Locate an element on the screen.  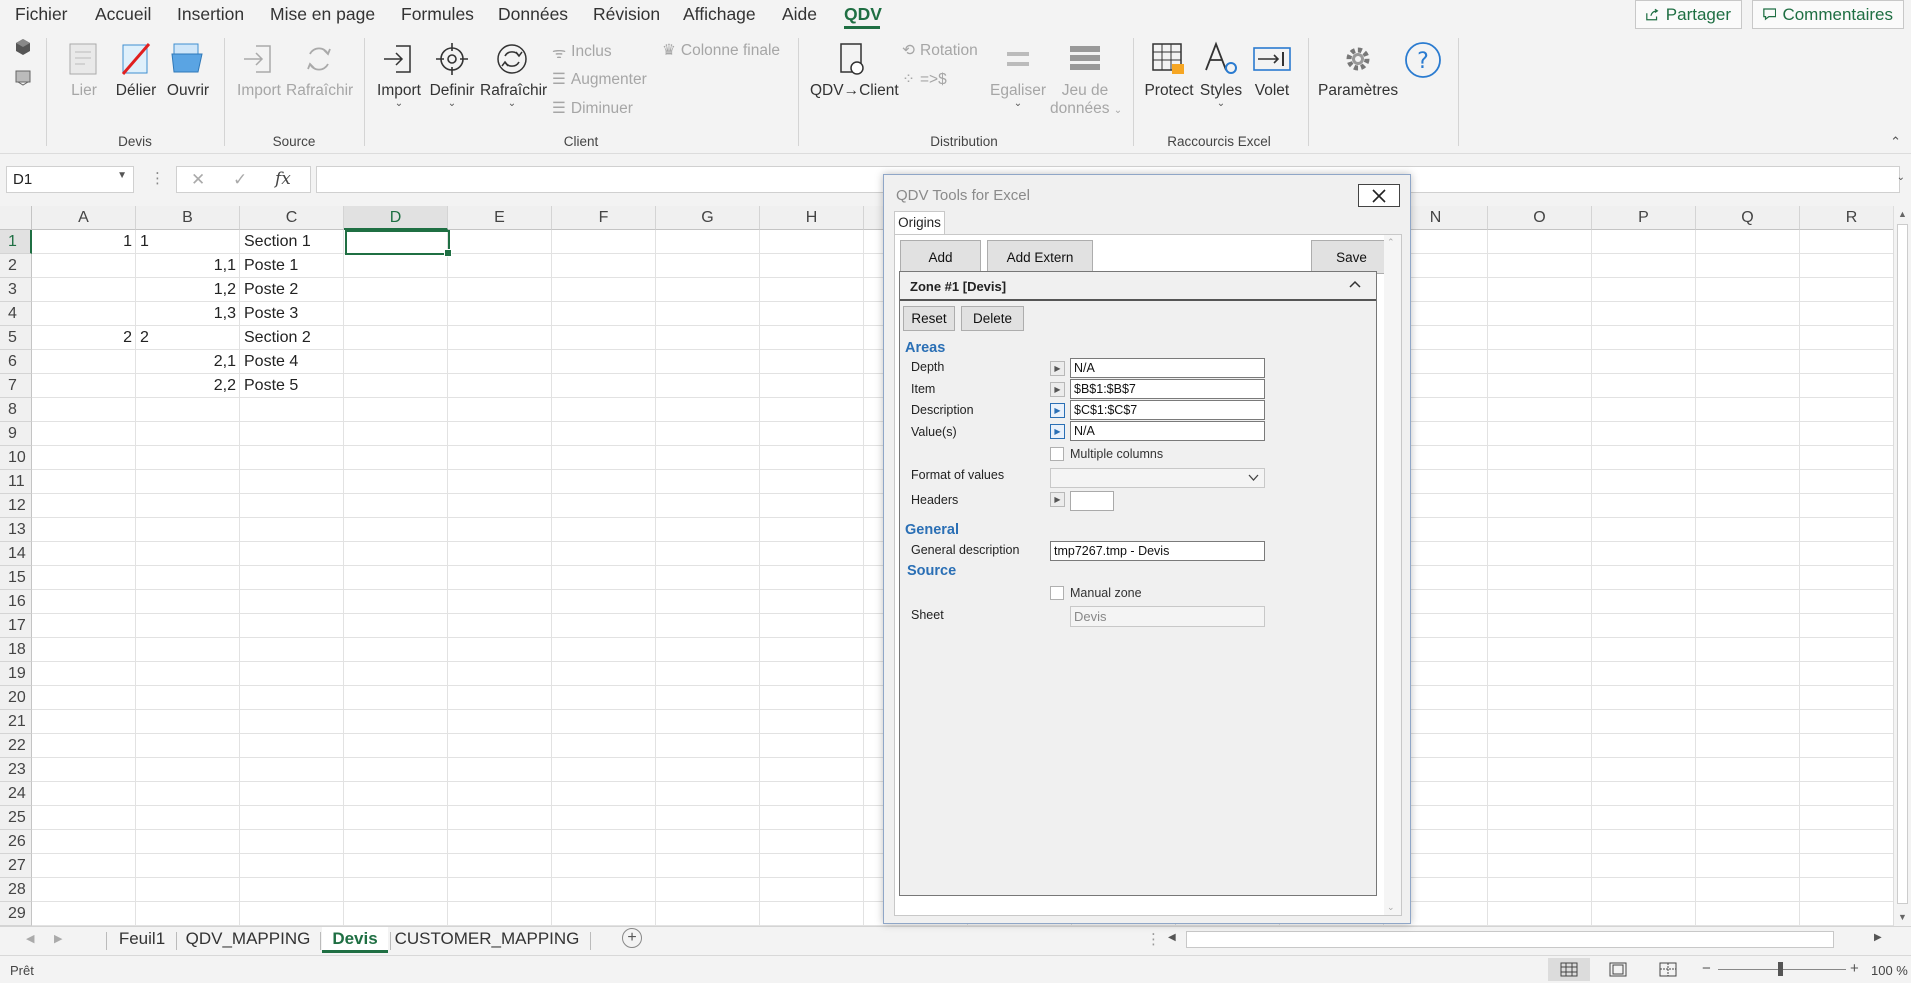
sheet-tab-devis: Devis is located at coordinates (355, 940).